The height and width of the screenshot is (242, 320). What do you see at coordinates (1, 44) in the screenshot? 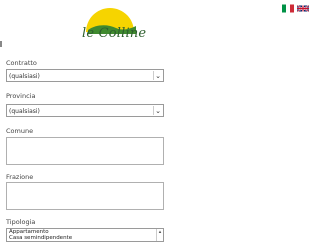
I see `edge-marker` at bounding box center [1, 44].